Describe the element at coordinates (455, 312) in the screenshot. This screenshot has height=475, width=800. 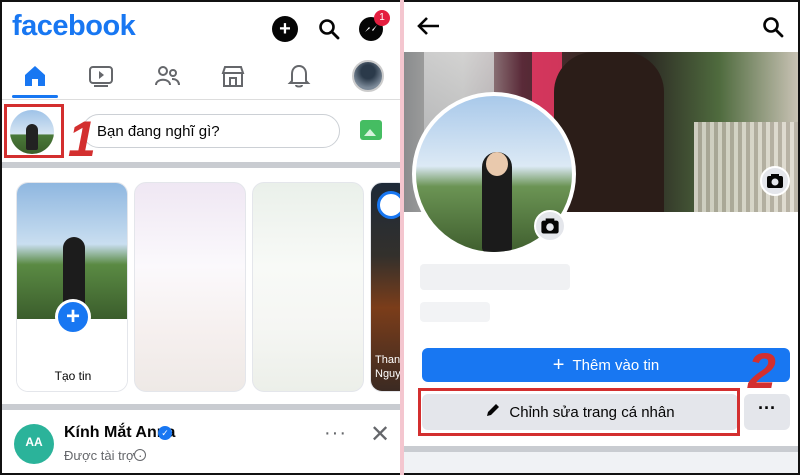
I see `blurred-profile-subtitle` at that location.